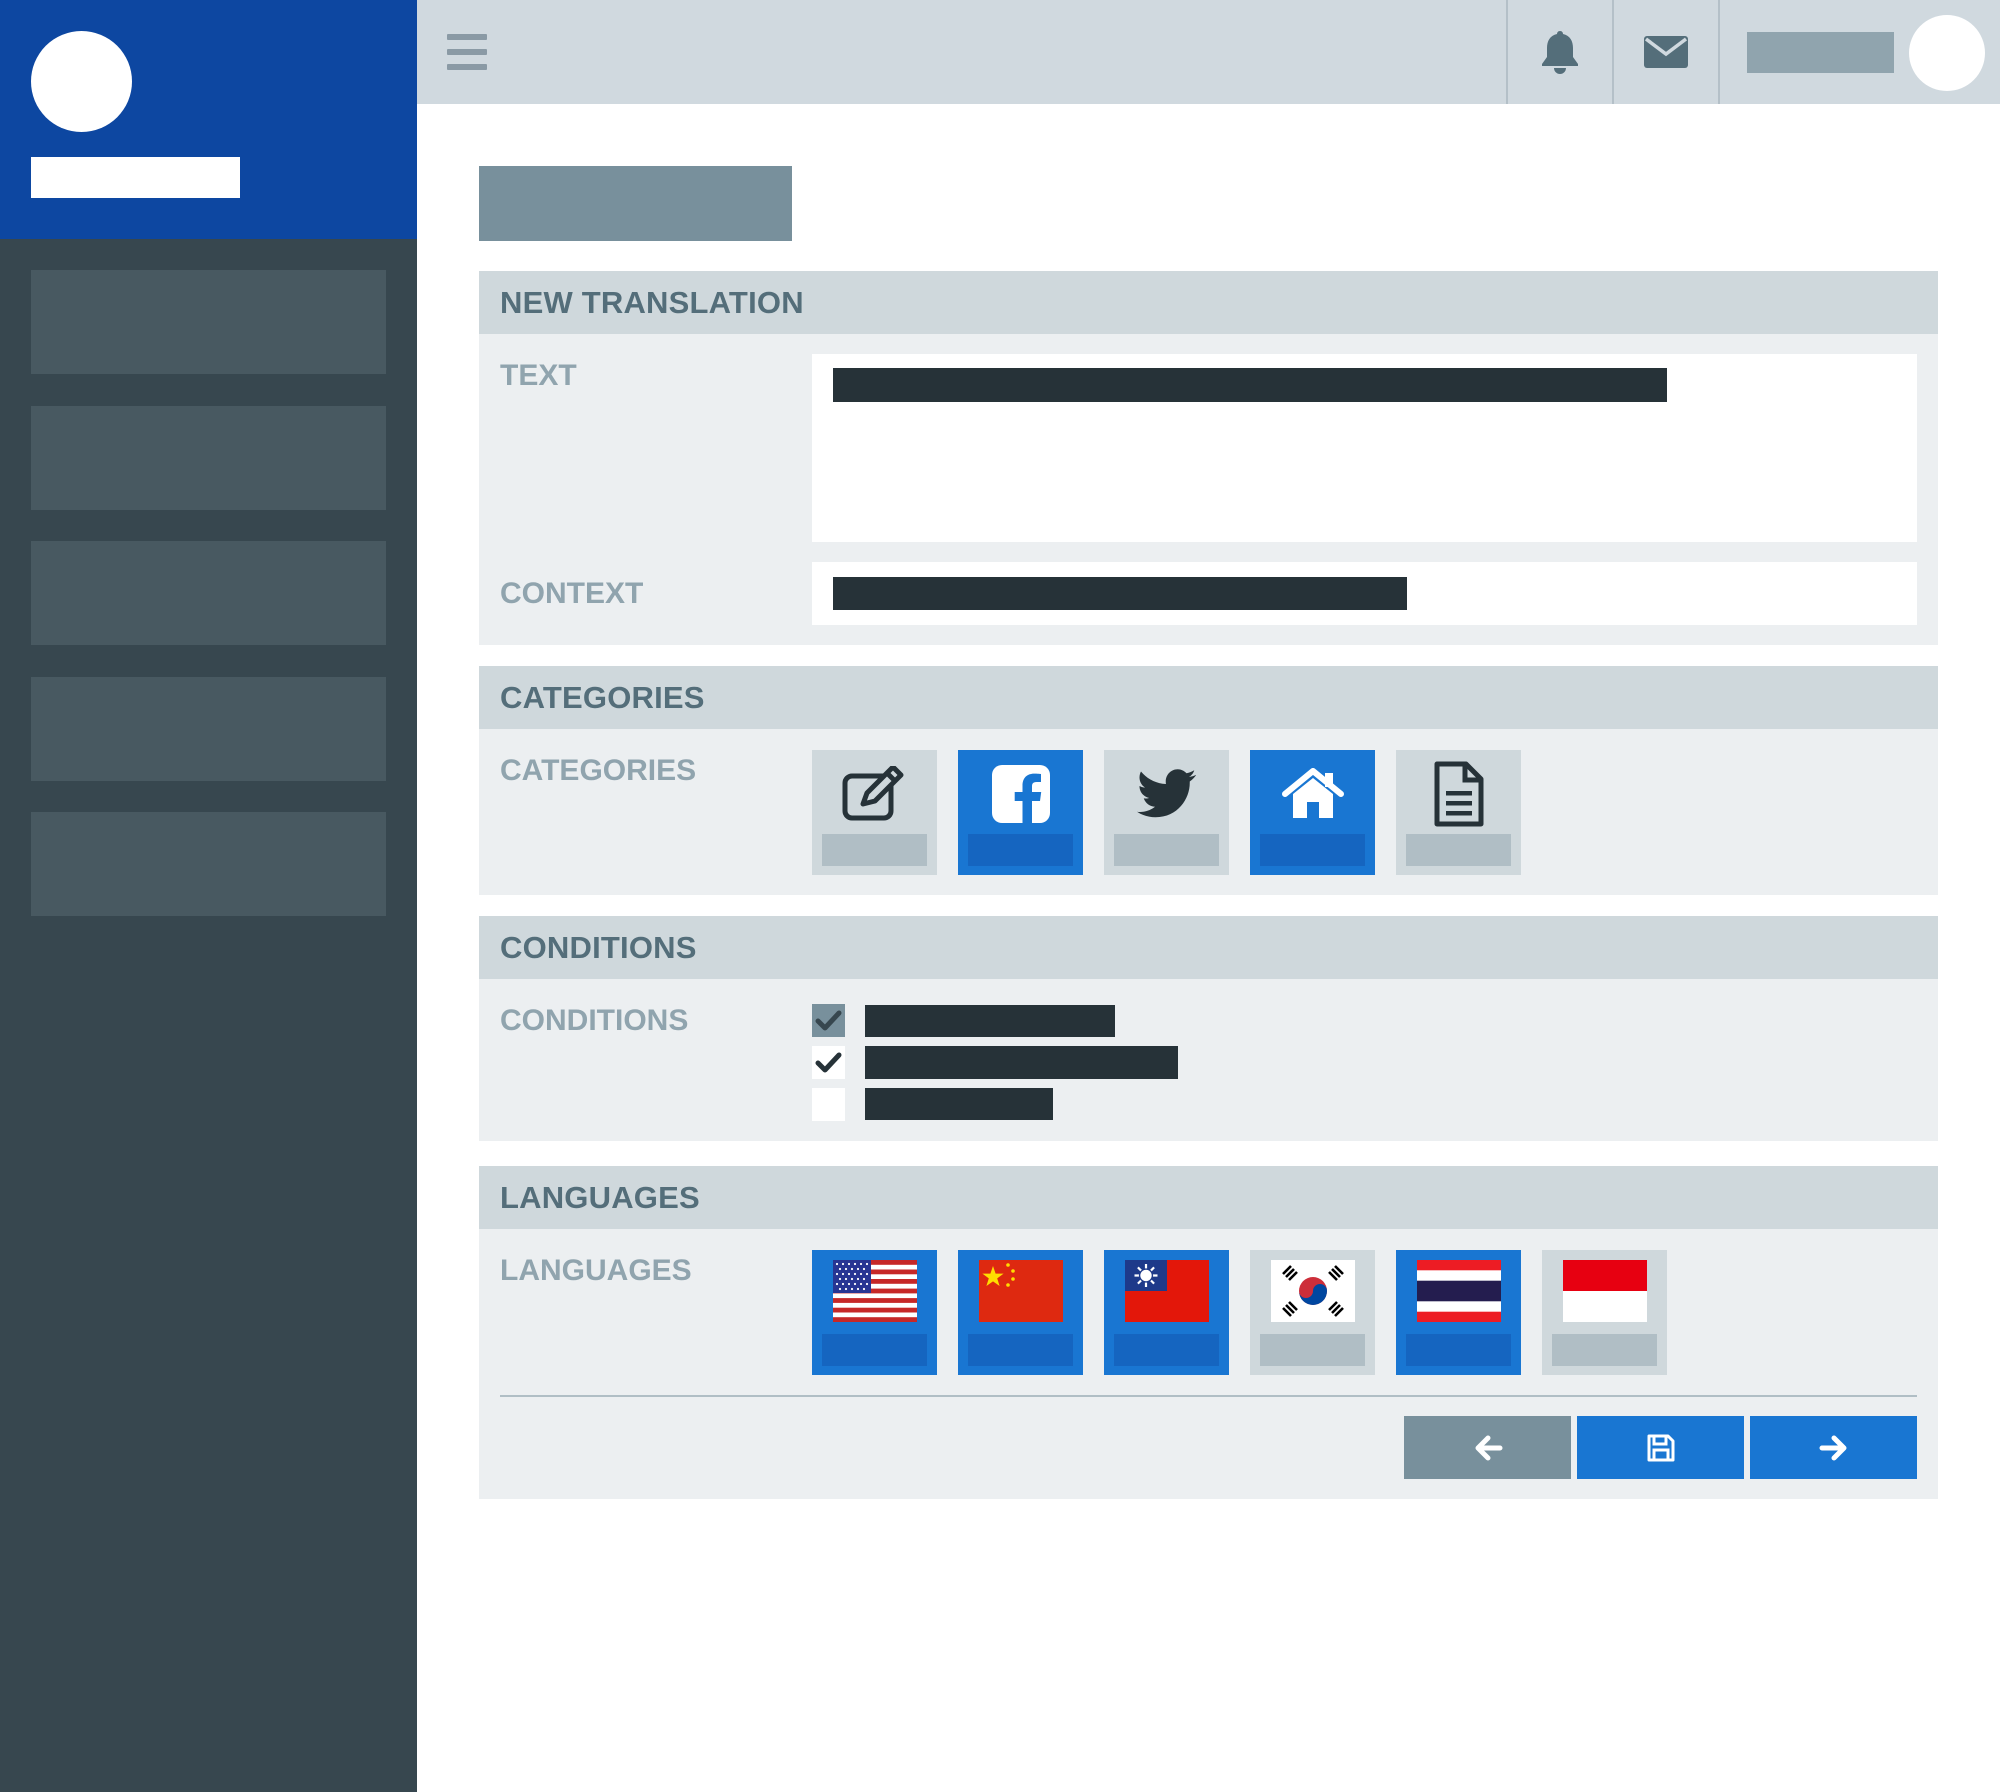  I want to click on category-tile-edit, so click(874, 812).